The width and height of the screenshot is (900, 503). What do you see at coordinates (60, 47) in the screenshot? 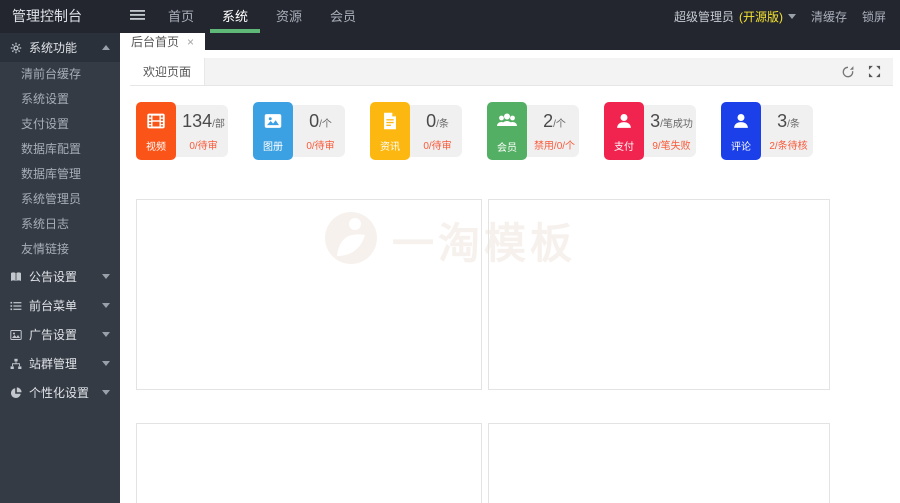
I see `sidebar-section: 系统功能` at bounding box center [60, 47].